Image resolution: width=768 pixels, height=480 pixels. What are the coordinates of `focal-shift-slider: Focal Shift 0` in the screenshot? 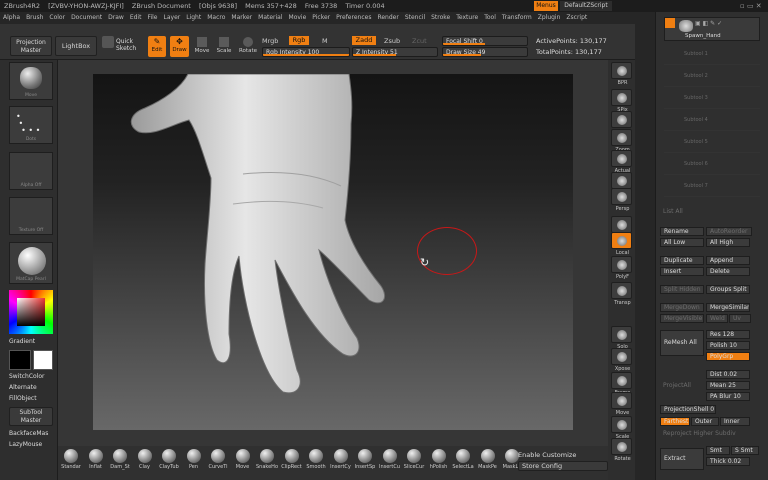 It's located at (485, 41).